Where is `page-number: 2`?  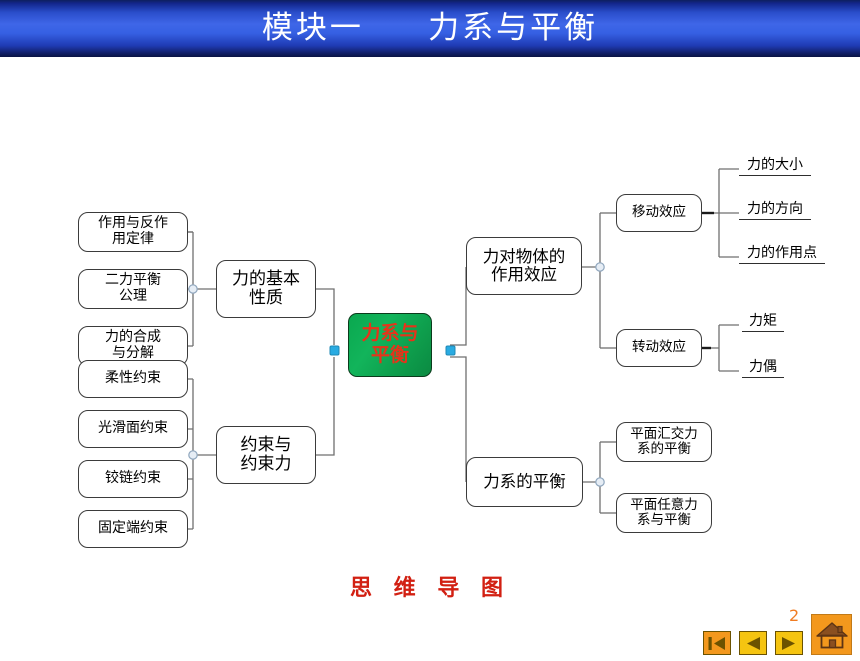 page-number: 2 is located at coordinates (794, 615).